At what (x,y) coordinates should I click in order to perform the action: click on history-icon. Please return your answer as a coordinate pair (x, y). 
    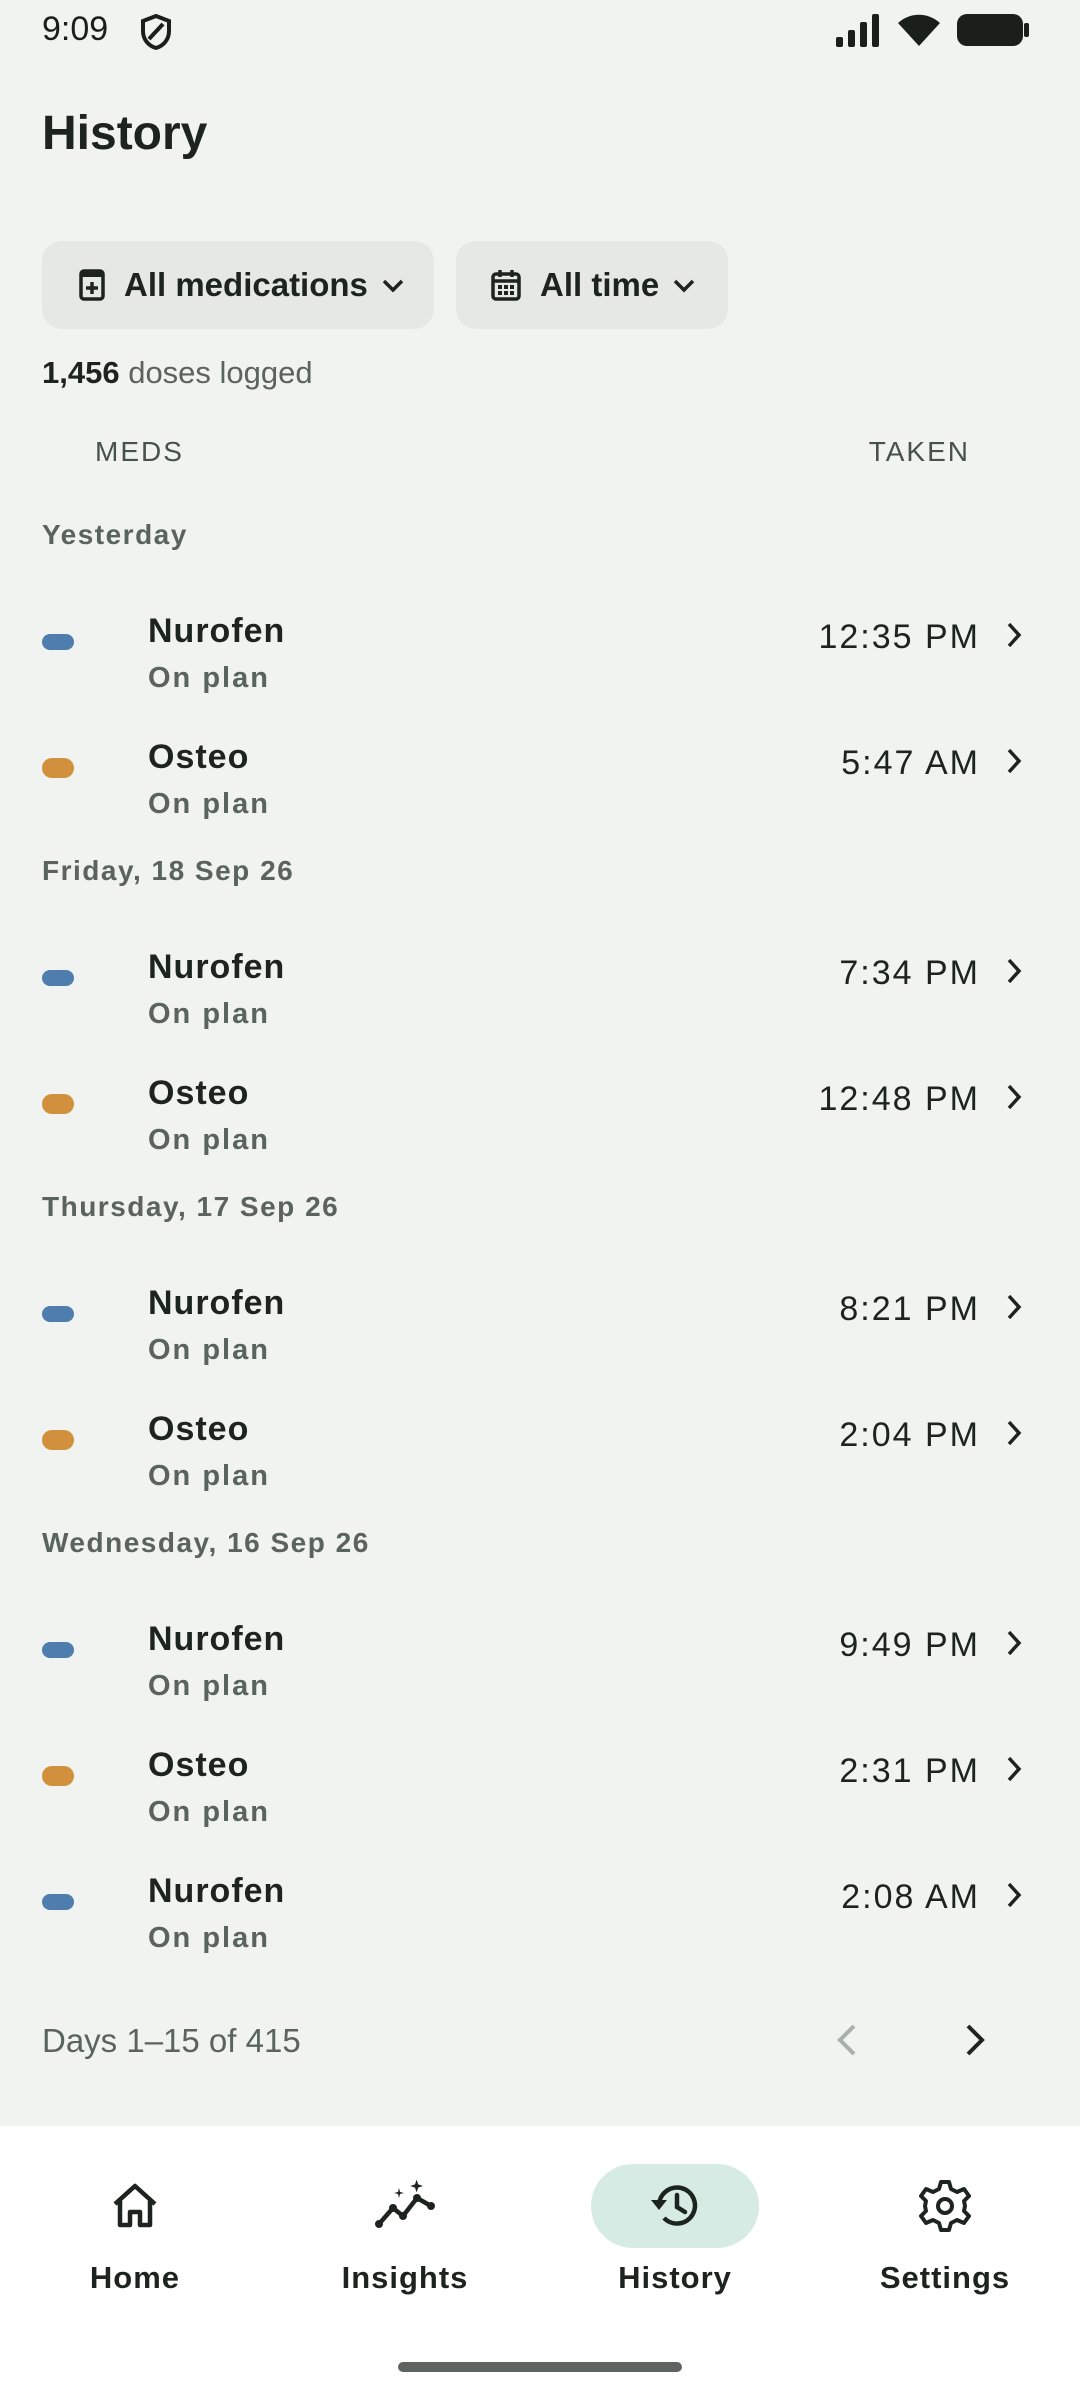
    Looking at the image, I should click on (675, 2206).